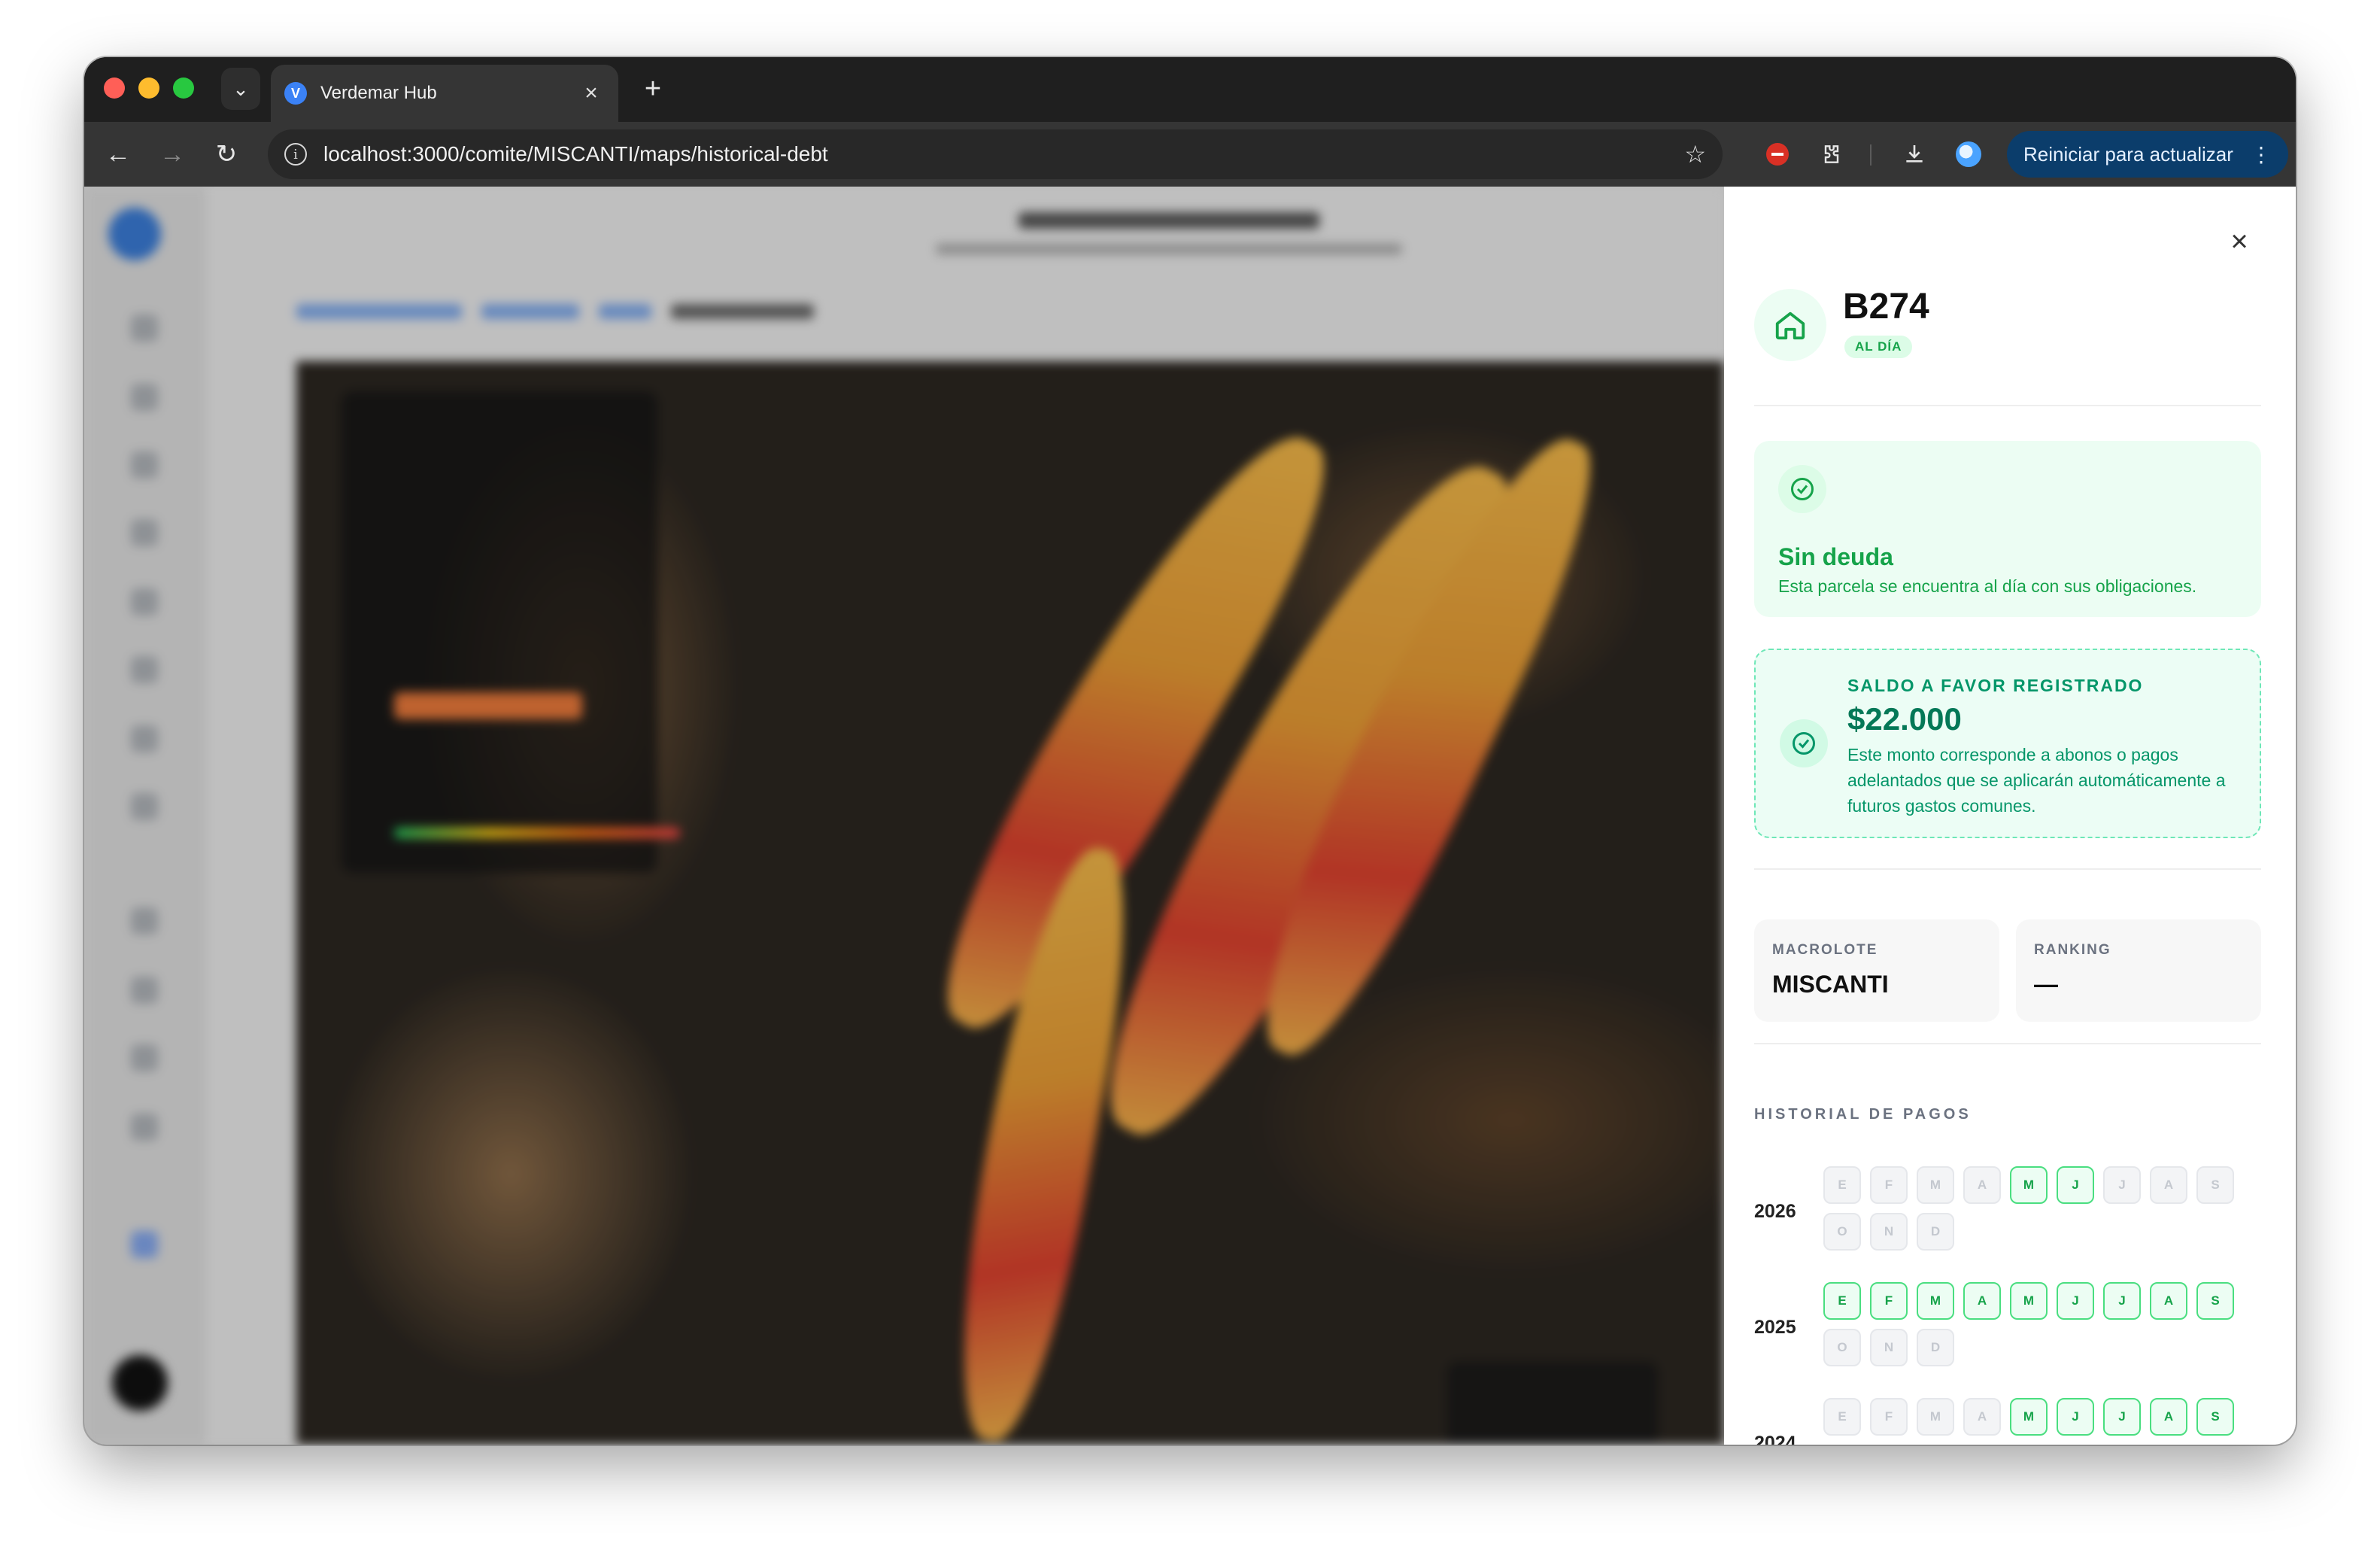 The image size is (2380, 1556). I want to click on lot-id: B274, so click(1886, 307).